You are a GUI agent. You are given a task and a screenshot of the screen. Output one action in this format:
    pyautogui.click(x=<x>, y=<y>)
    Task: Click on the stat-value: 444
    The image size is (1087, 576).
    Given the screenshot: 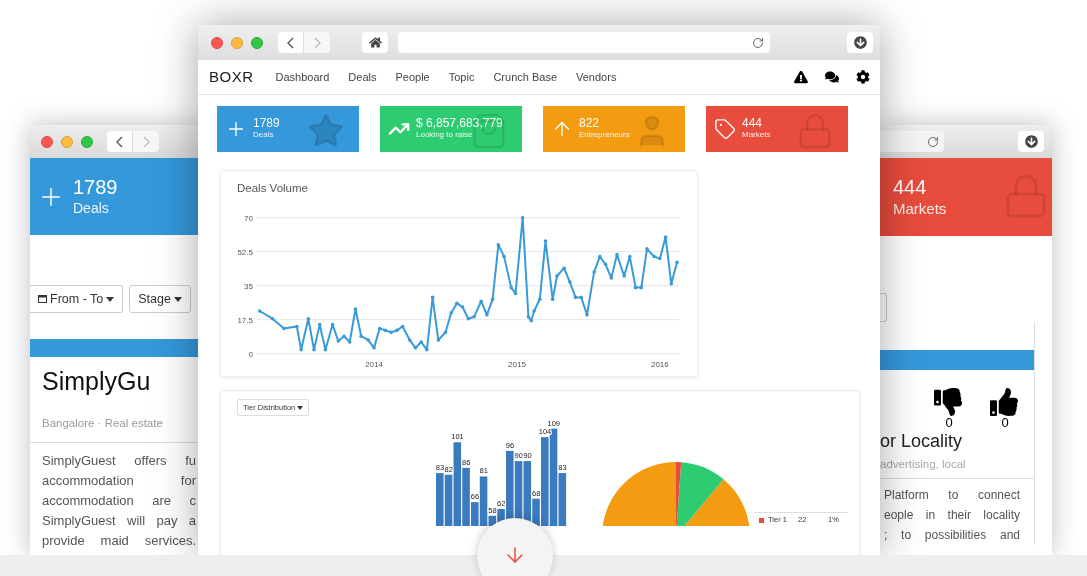 What is the action you would take?
    pyautogui.click(x=910, y=188)
    